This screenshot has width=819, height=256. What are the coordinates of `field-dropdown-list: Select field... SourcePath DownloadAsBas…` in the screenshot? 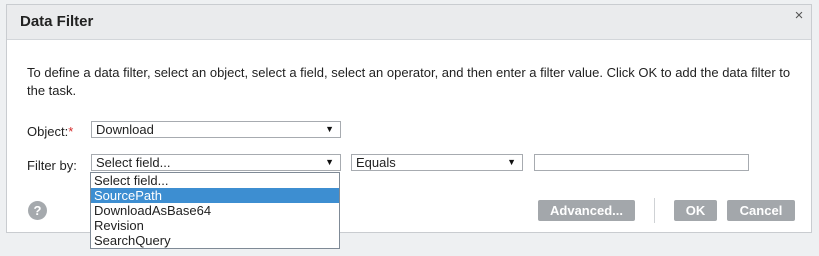 It's located at (215, 210).